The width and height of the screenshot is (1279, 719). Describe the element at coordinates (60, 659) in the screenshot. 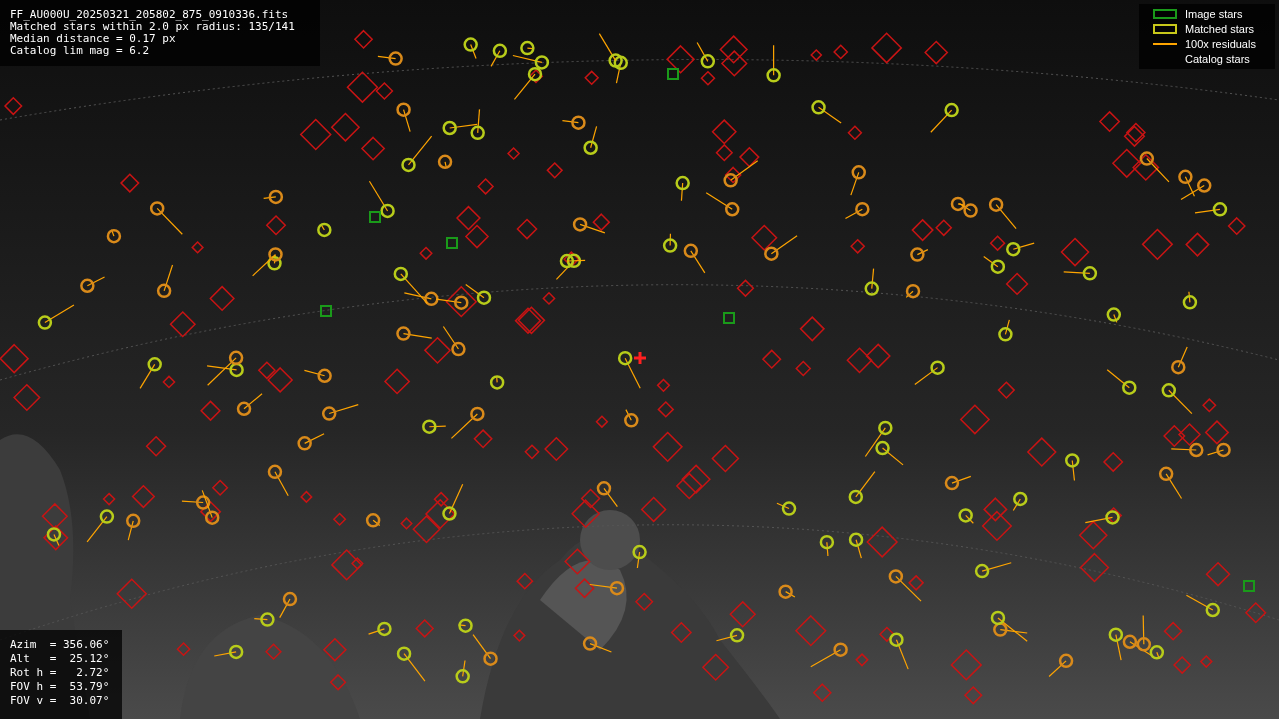

I see `pointing-text: Alt = 25.12°` at that location.